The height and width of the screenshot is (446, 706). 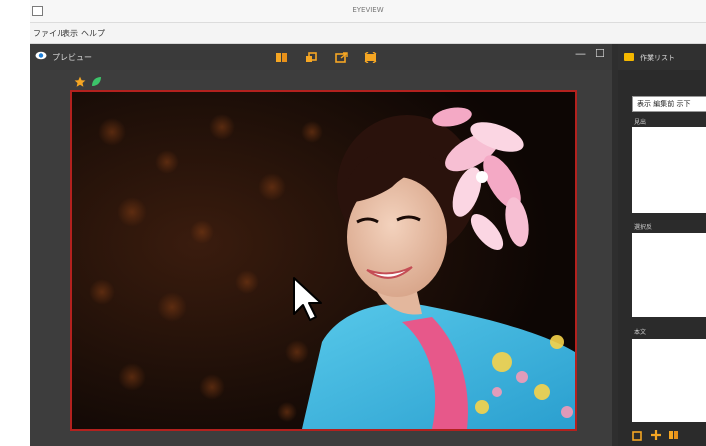 What do you see at coordinates (580, 53) in the screenshot?
I see `minimize-button: —` at bounding box center [580, 53].